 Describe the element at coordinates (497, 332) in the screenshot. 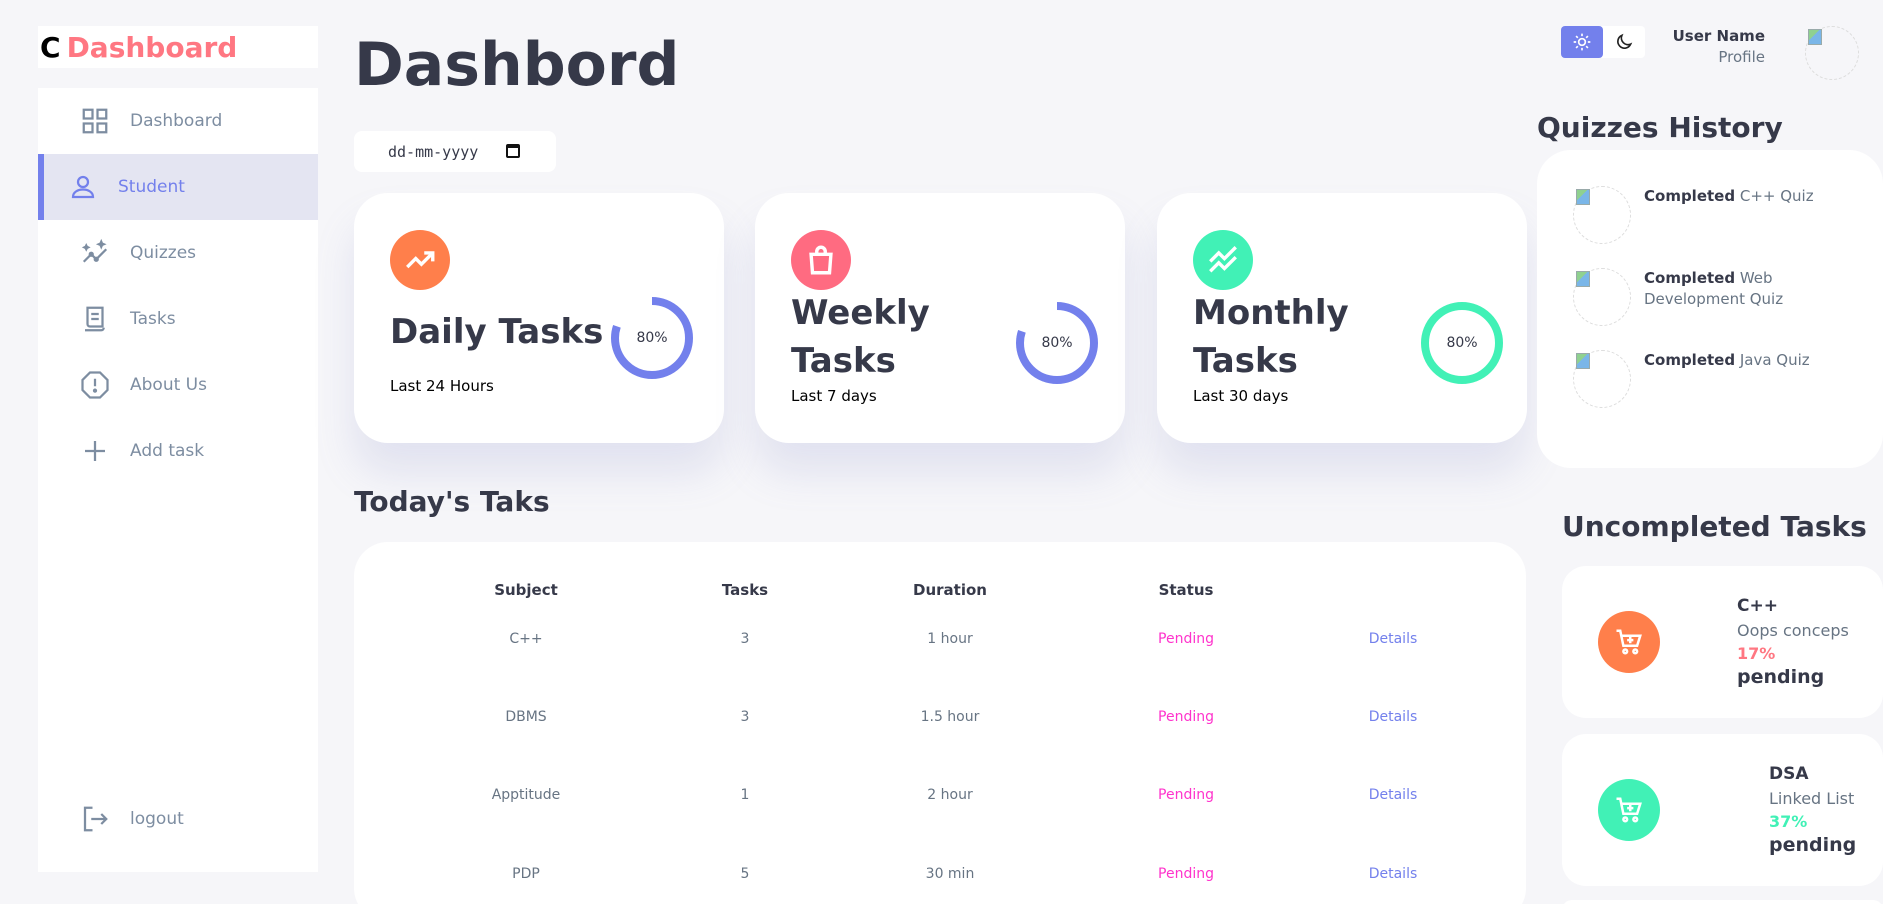

I see `card-title: Daily Tasks` at that location.